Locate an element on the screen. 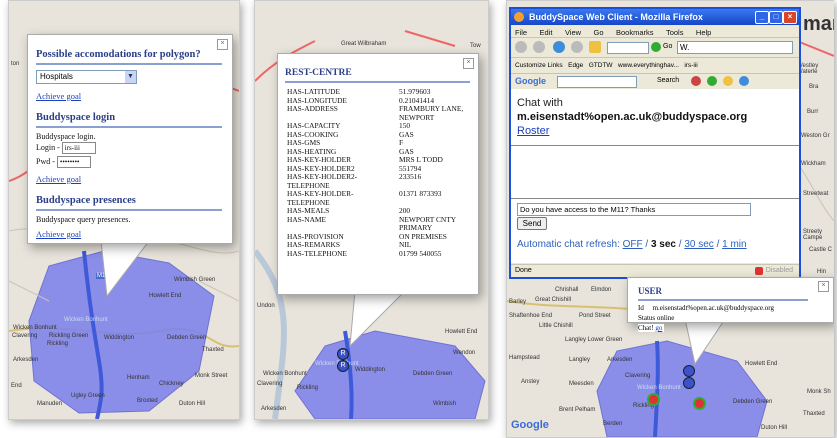 Image resolution: width=837 pixels, height=438 pixels. user-chat-go-link: go is located at coordinates (658, 328).